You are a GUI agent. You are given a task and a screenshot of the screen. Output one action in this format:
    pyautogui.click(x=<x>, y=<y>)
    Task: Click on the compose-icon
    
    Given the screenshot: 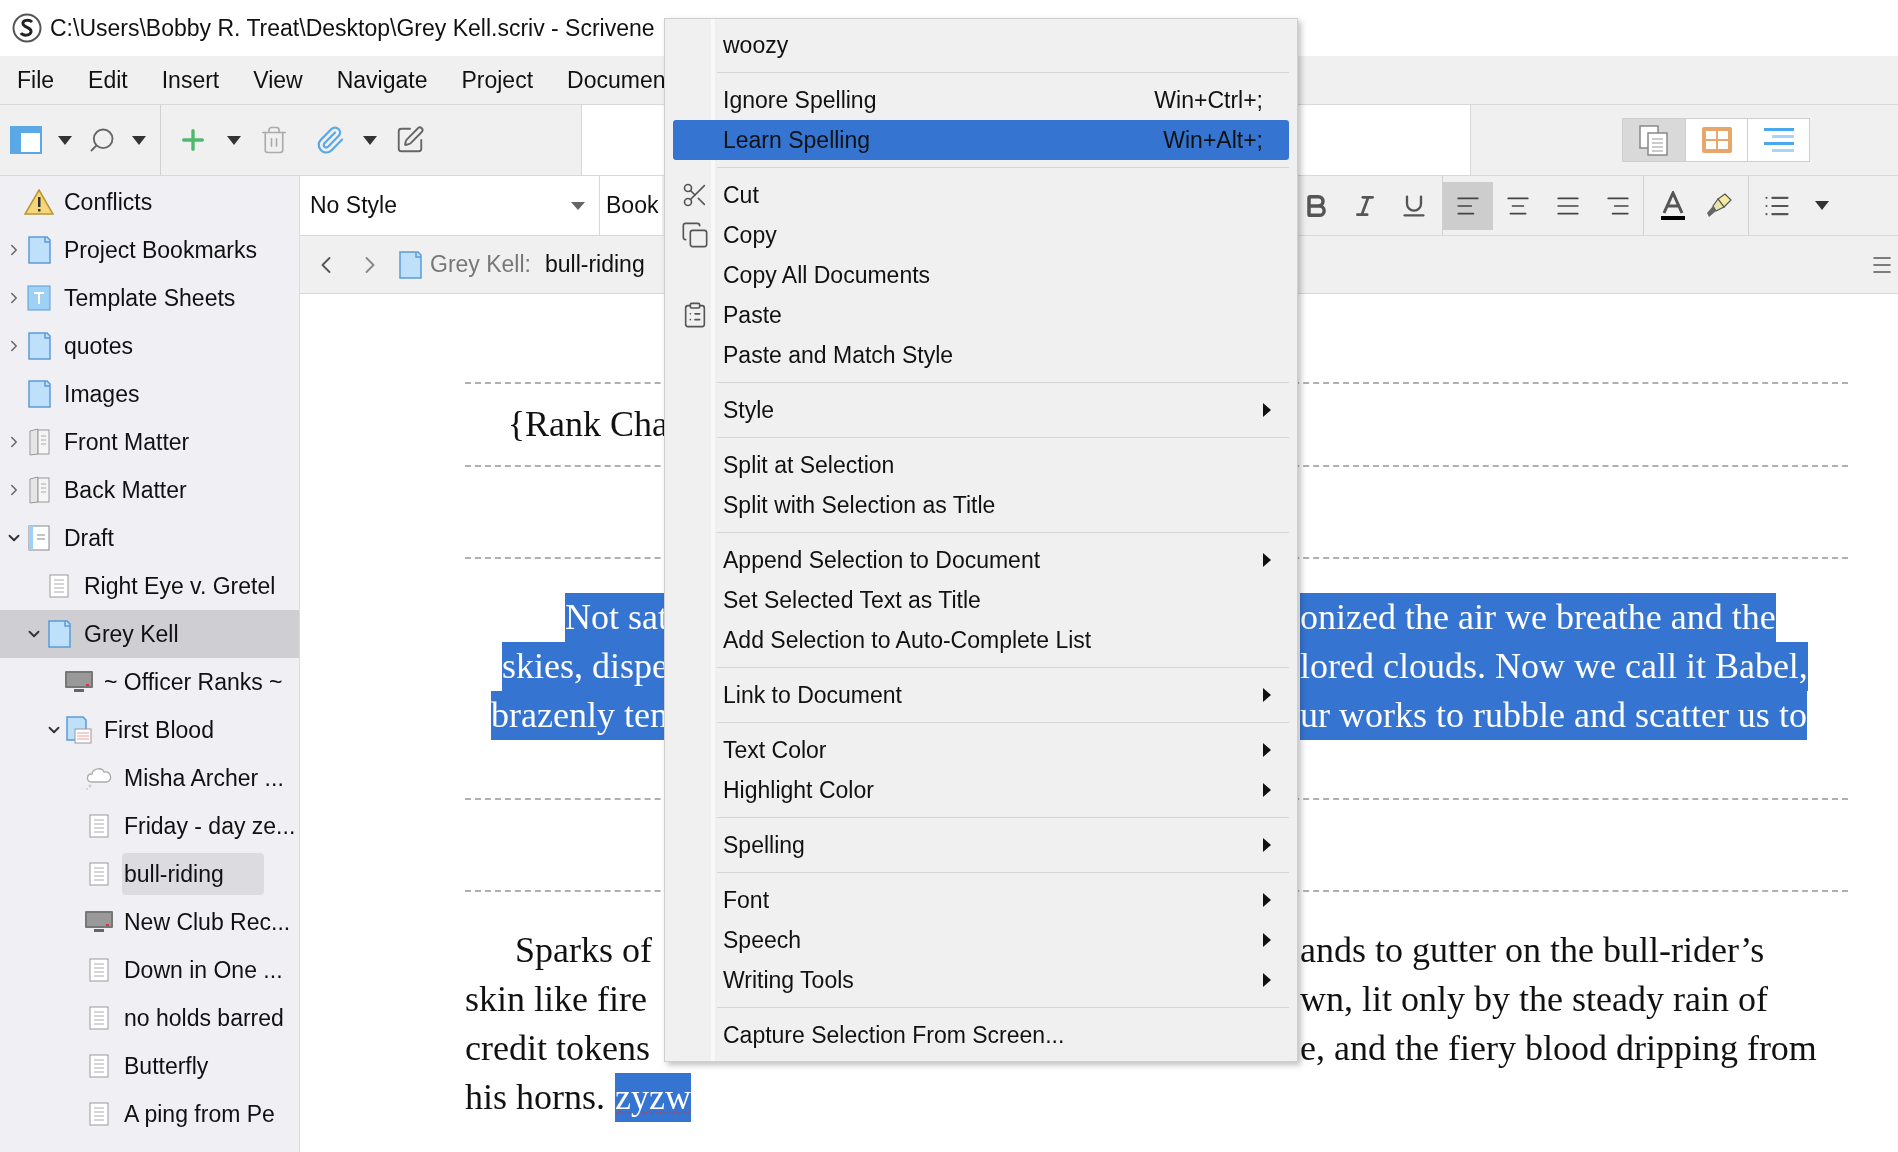 What is the action you would take?
    pyautogui.click(x=410, y=140)
    